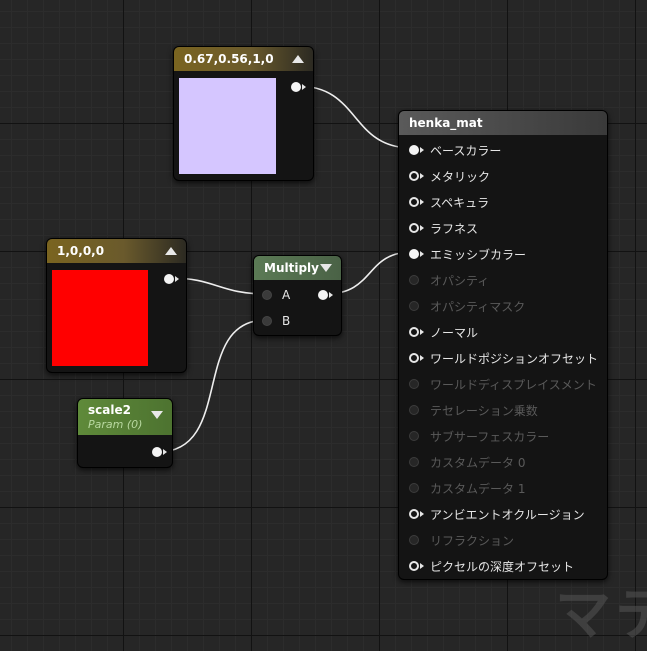  Describe the element at coordinates (478, 463) in the screenshot. I see `input-label: カスタムデータ 0` at that location.